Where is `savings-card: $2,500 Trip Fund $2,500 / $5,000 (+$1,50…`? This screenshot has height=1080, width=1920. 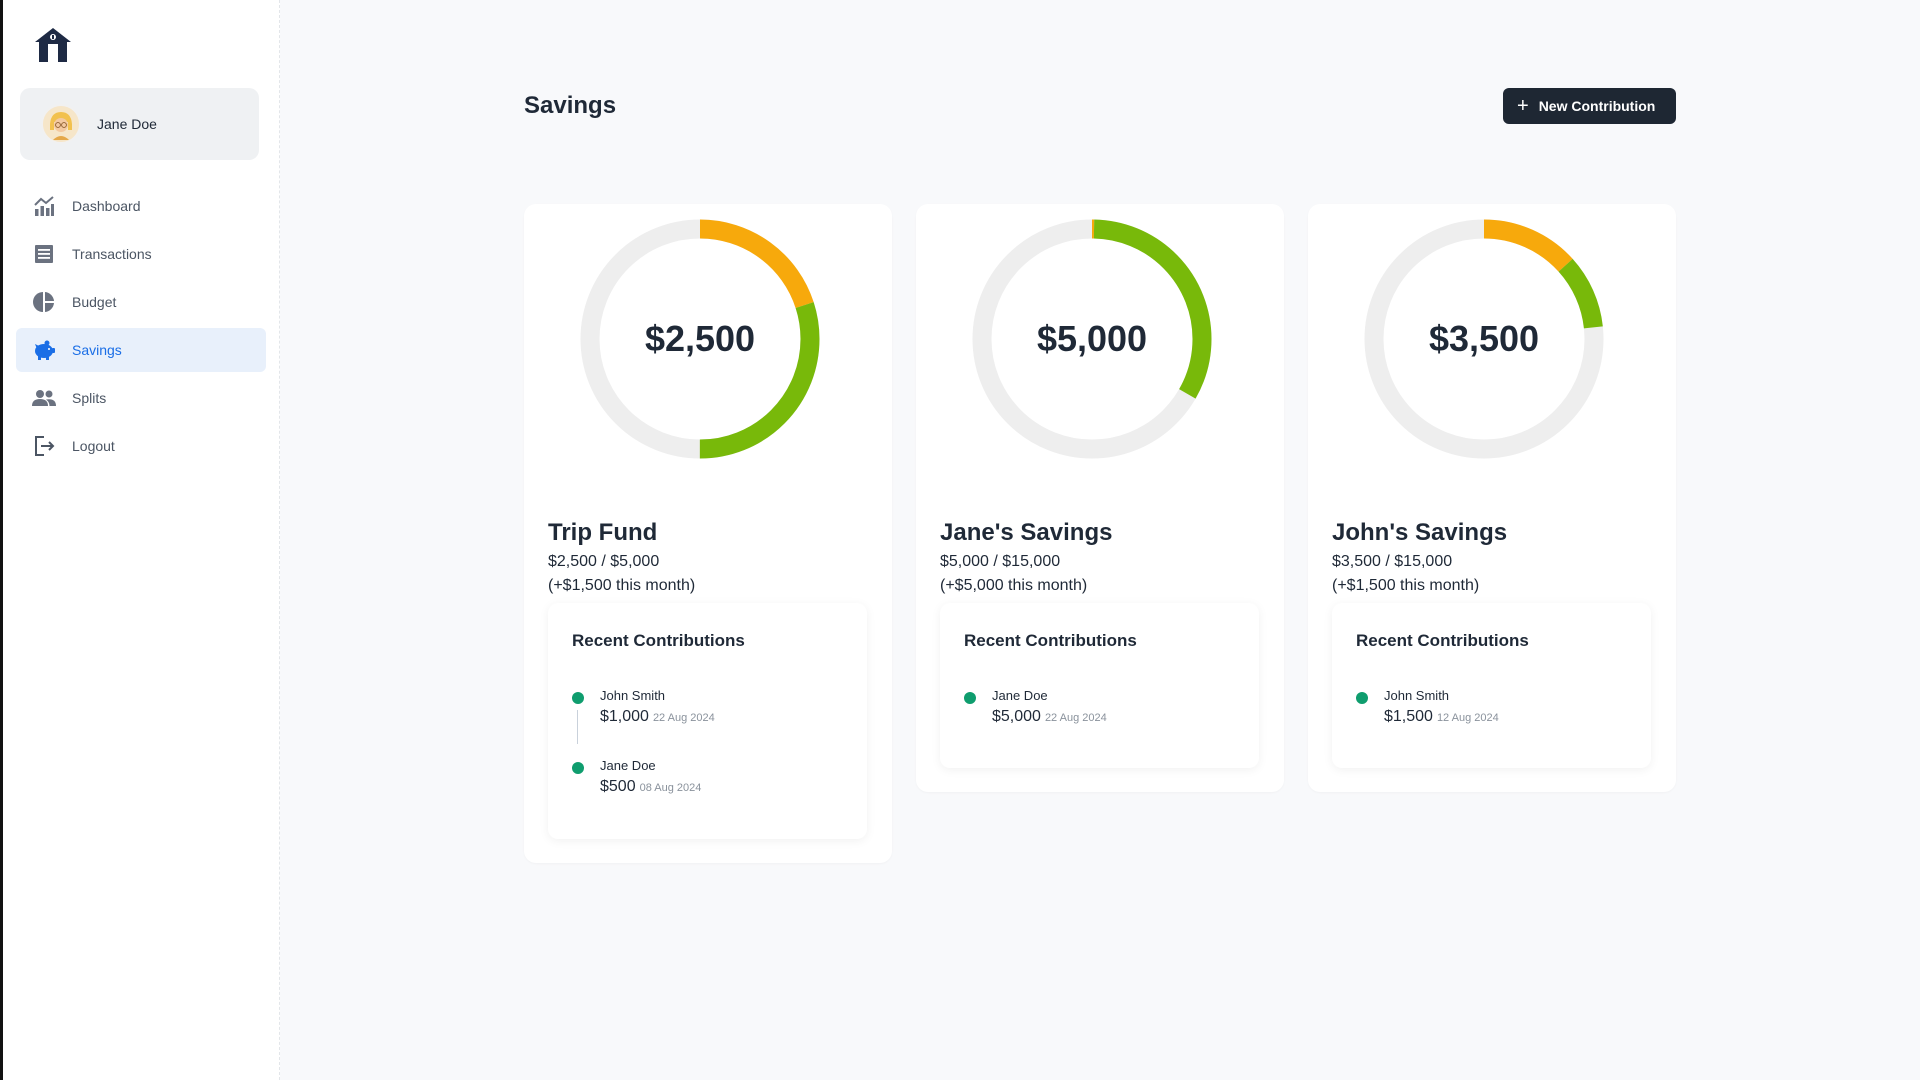 savings-card: $2,500 Trip Fund $2,500 / $5,000 (+$1,50… is located at coordinates (708, 533).